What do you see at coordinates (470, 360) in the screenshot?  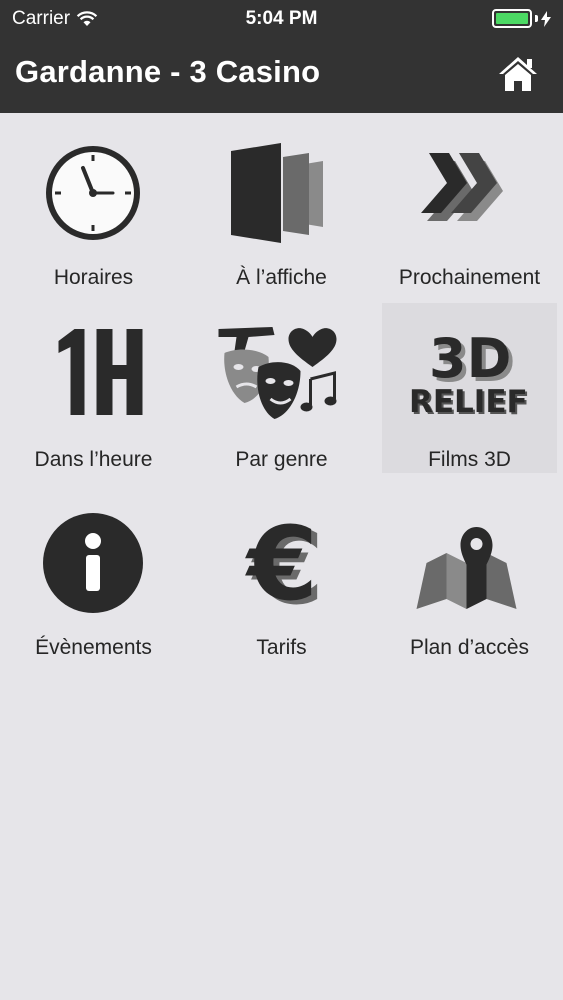 I see `icon-text-3d: 3D` at bounding box center [470, 360].